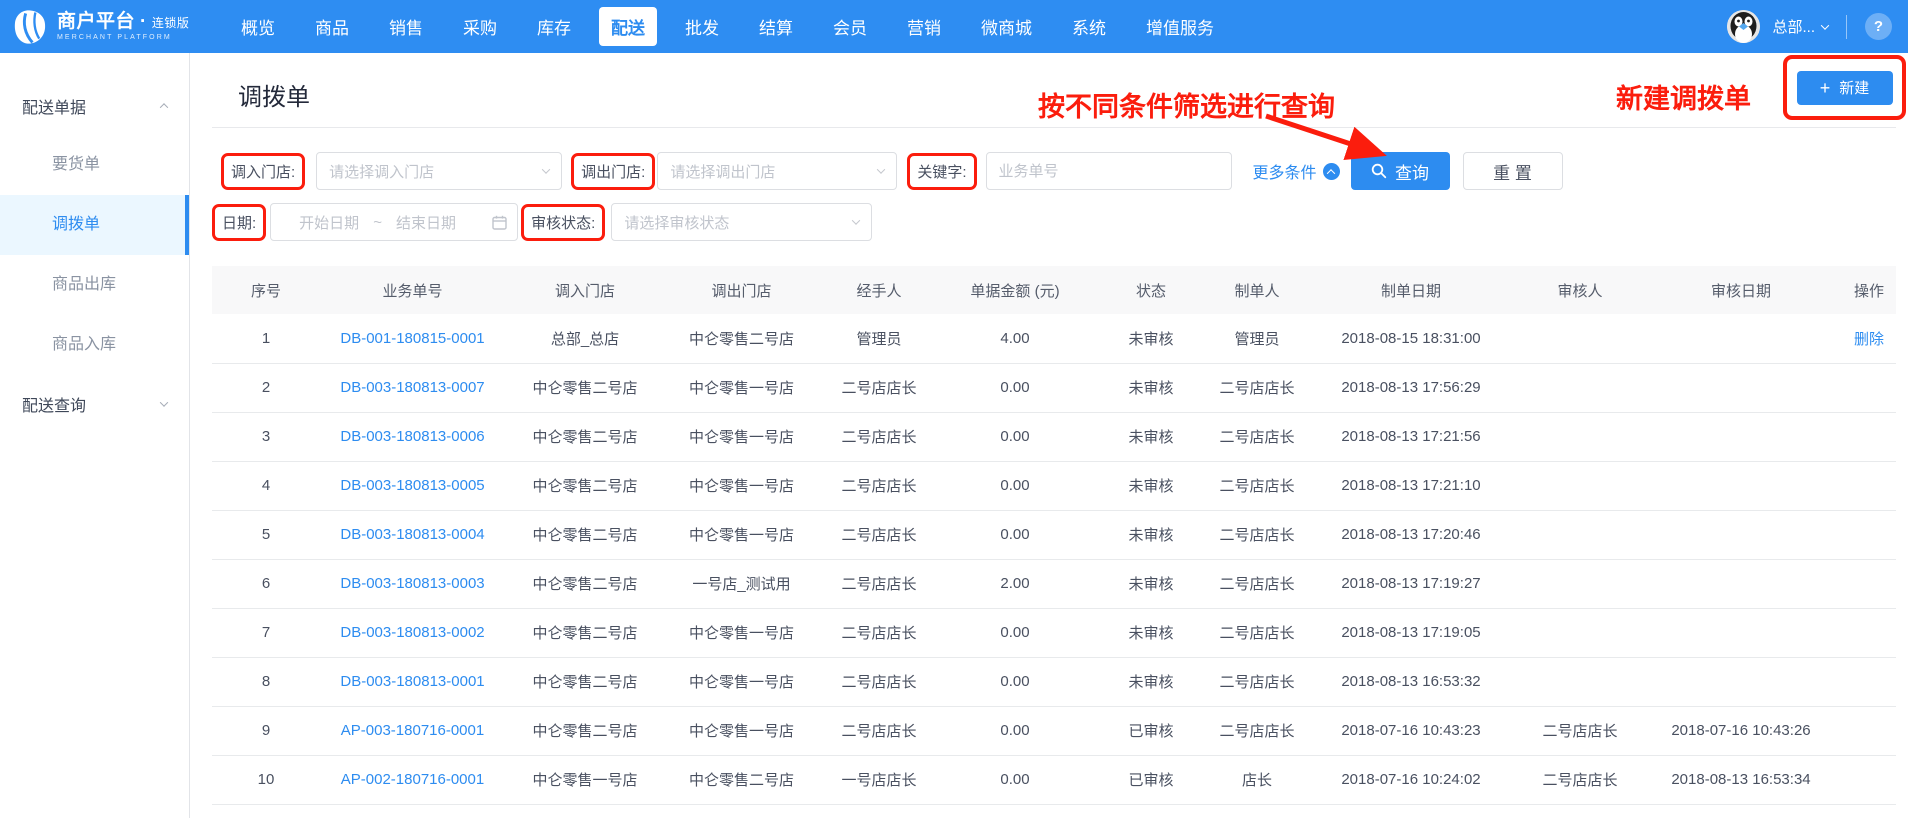 The height and width of the screenshot is (818, 1908). I want to click on store-out-placeholder: 请选择调出门店, so click(723, 172).